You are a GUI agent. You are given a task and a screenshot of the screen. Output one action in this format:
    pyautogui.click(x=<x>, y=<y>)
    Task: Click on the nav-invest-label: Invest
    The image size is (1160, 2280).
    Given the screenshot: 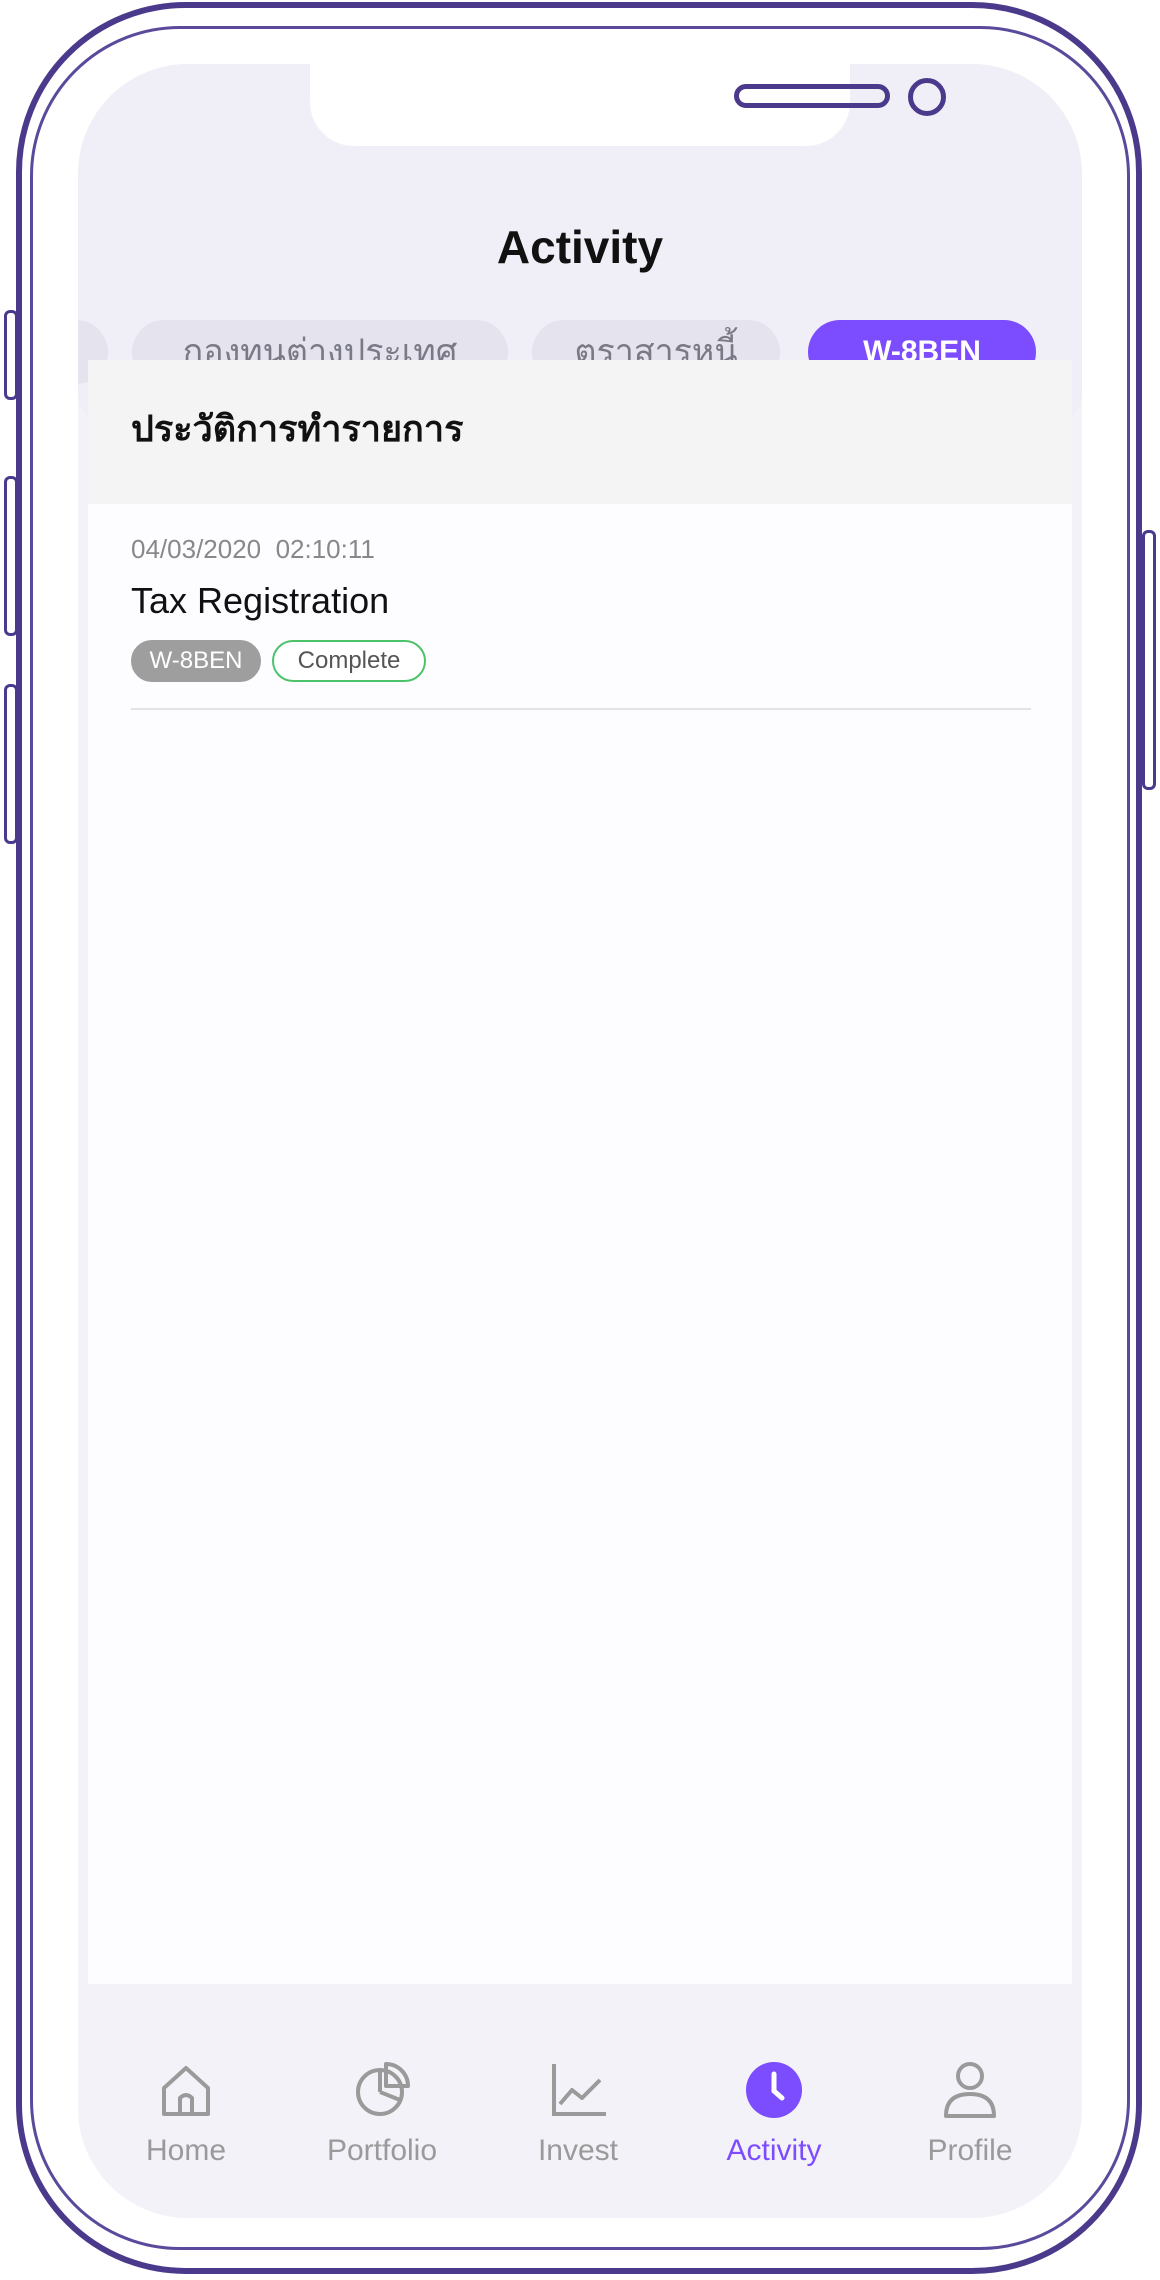 What is the action you would take?
    pyautogui.click(x=578, y=2150)
    